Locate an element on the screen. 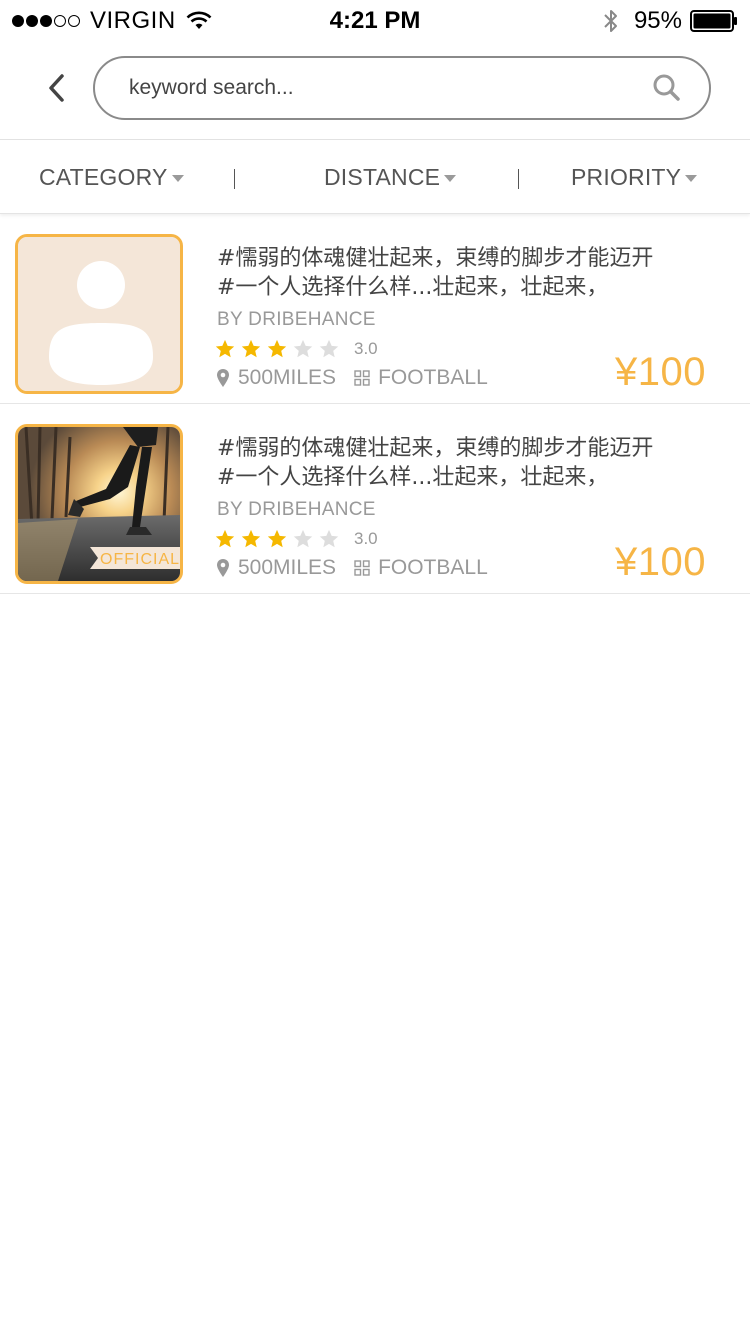  search-header is located at coordinates (375, 90).